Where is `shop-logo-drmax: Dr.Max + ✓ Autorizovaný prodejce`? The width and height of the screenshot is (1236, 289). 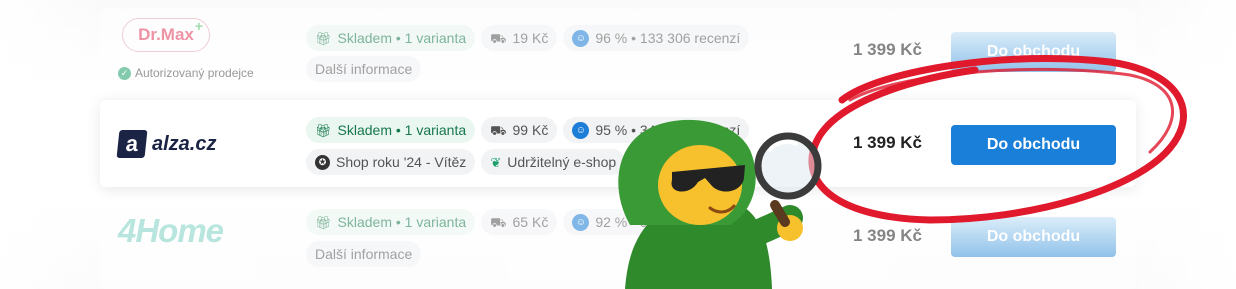
shop-logo-drmax: Dr.Max + ✓ Autorizovaný prodejce is located at coordinates (193, 51).